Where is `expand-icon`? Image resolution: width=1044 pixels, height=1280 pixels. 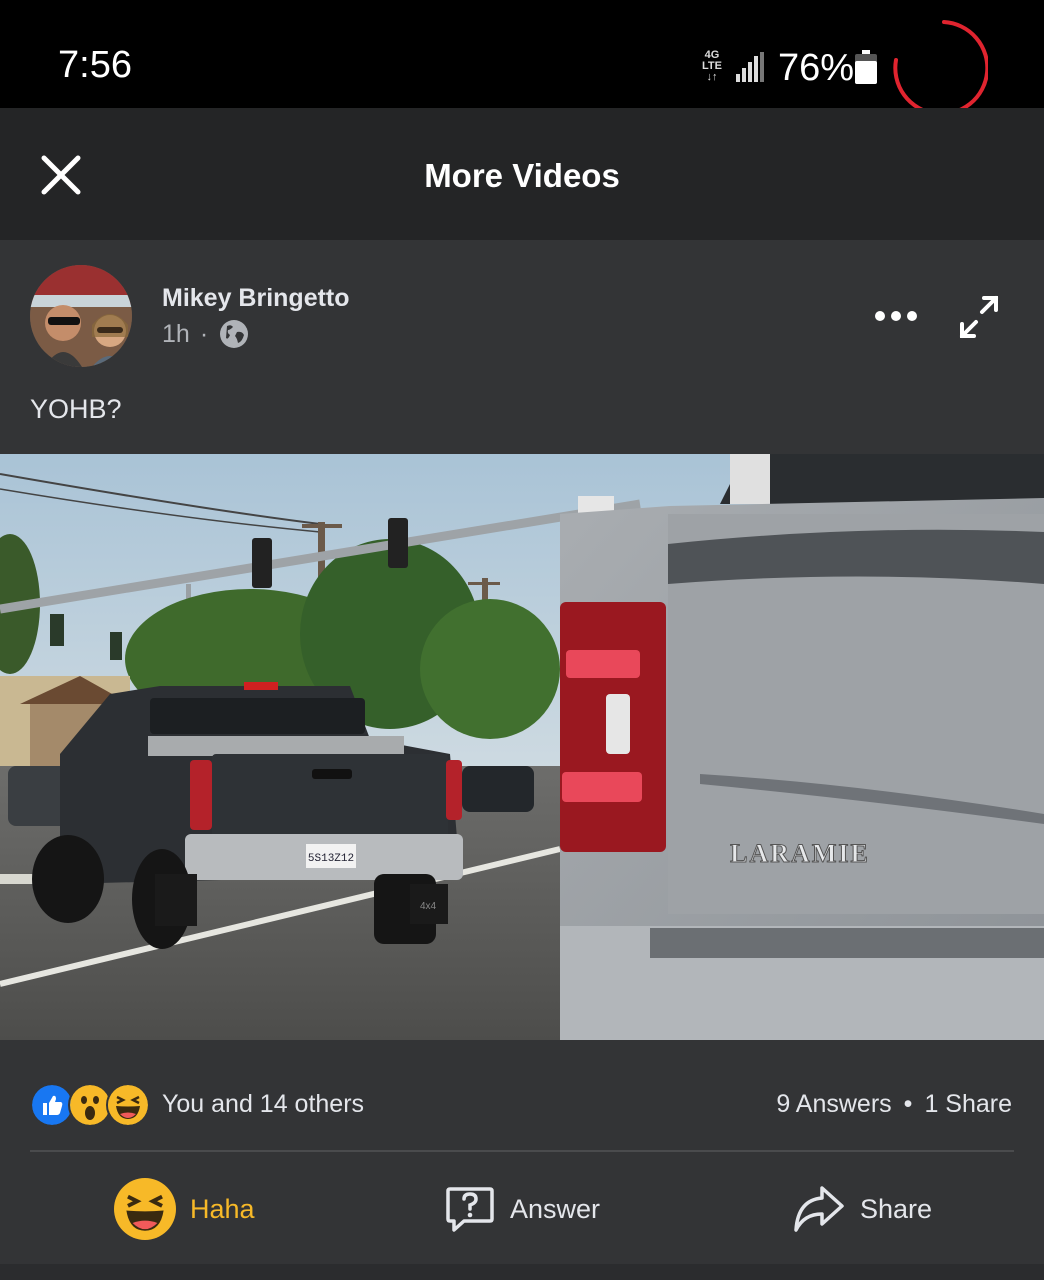
expand-icon is located at coordinates (979, 317).